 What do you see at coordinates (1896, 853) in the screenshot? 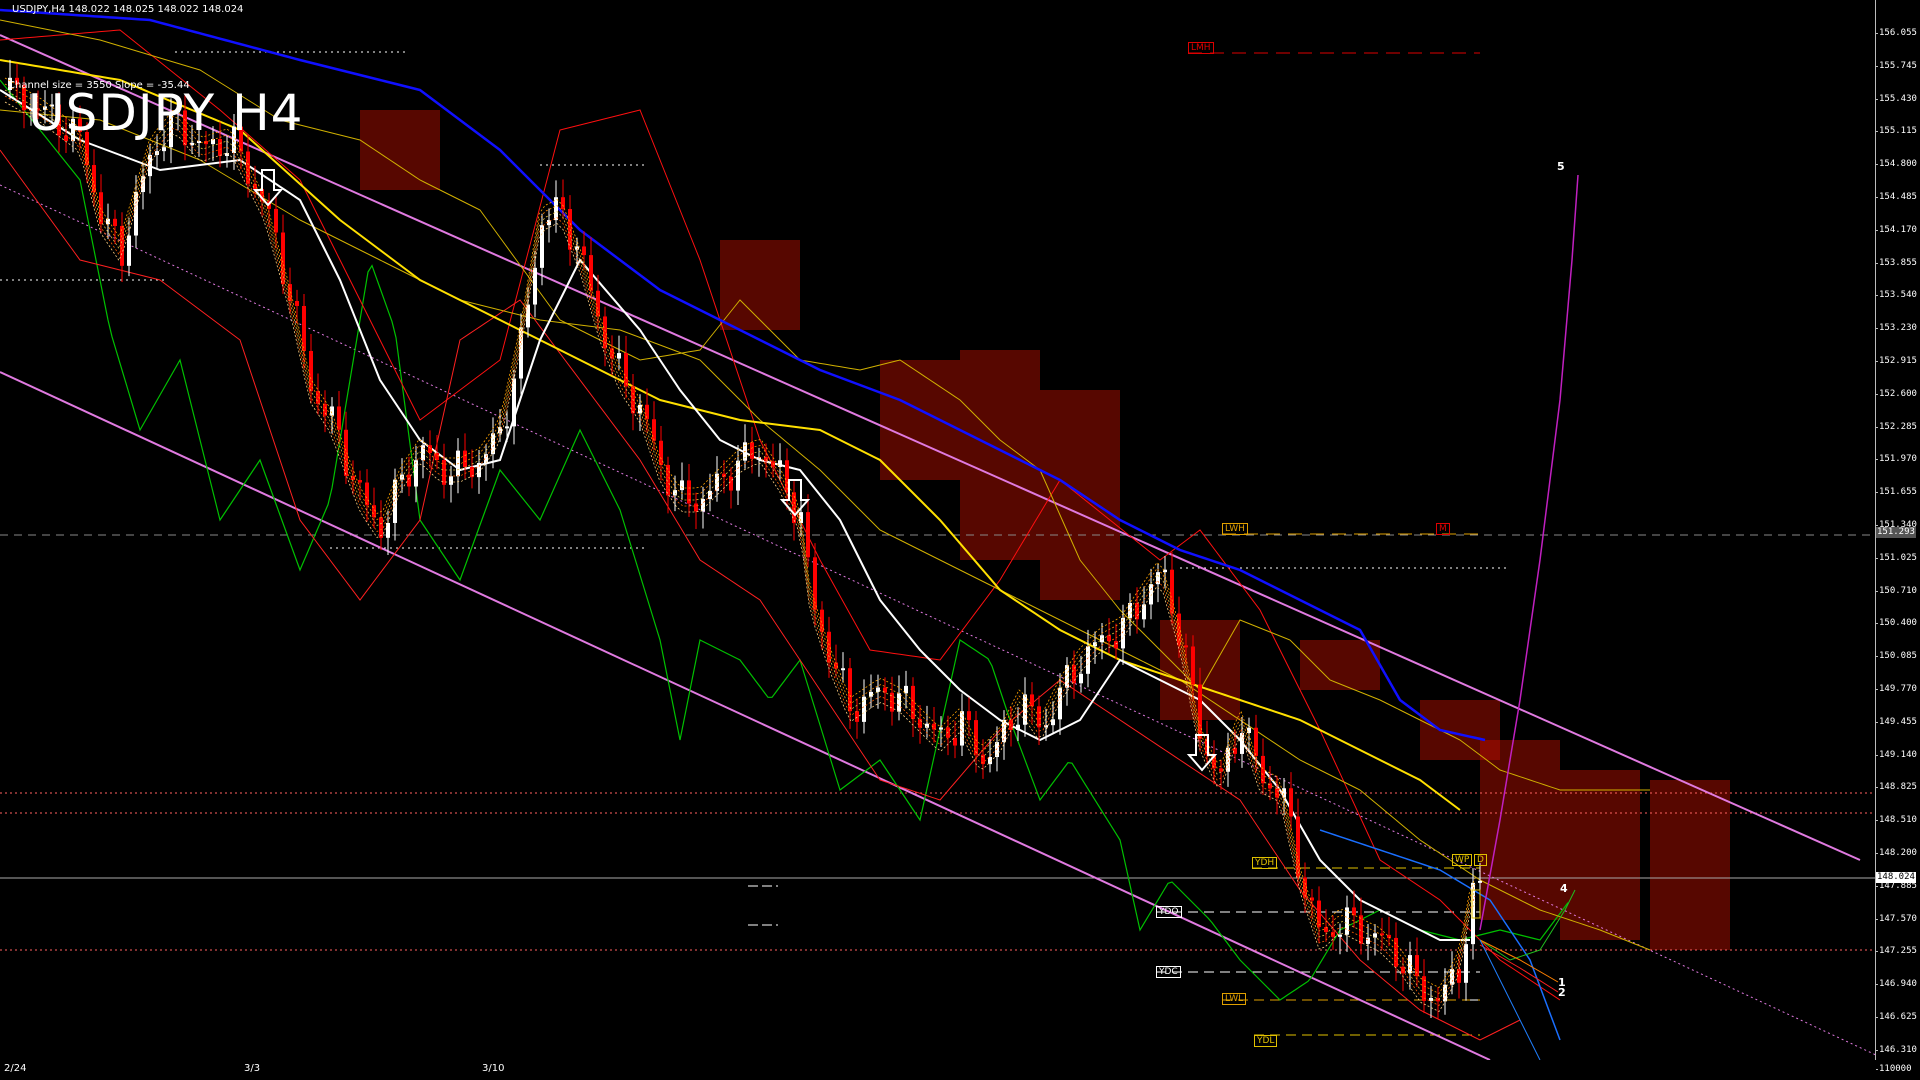
I see `price-tick: 148.200` at bounding box center [1896, 853].